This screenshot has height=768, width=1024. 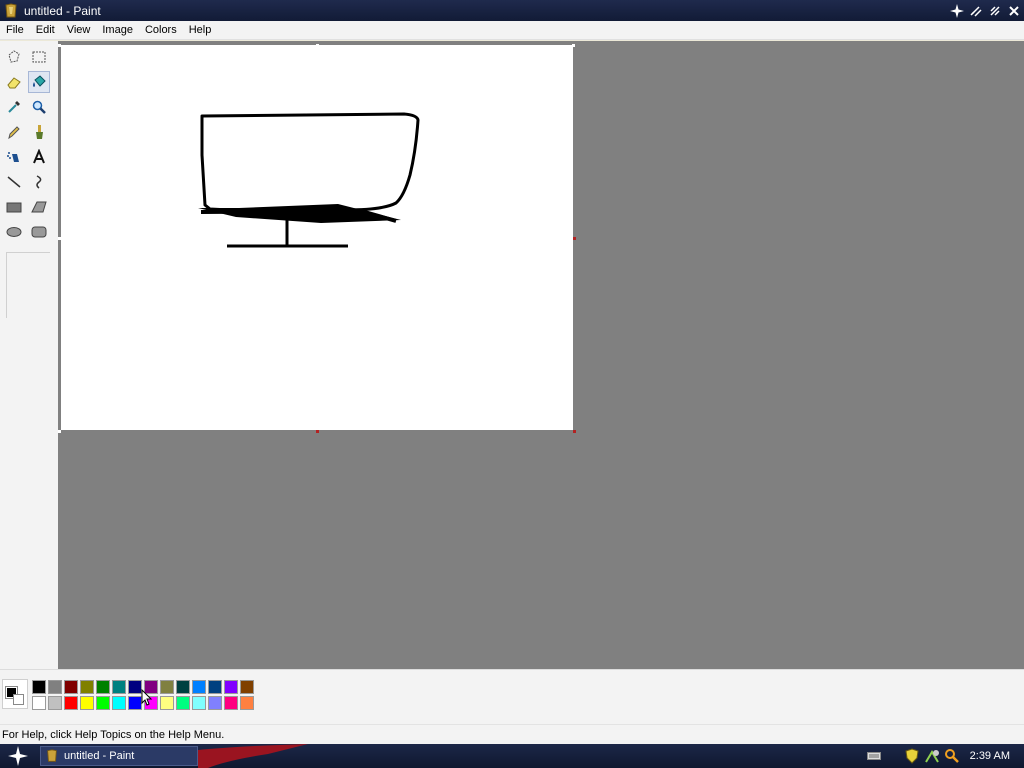 What do you see at coordinates (574, 431) in the screenshot?
I see `resize-handle-bottom-right` at bounding box center [574, 431].